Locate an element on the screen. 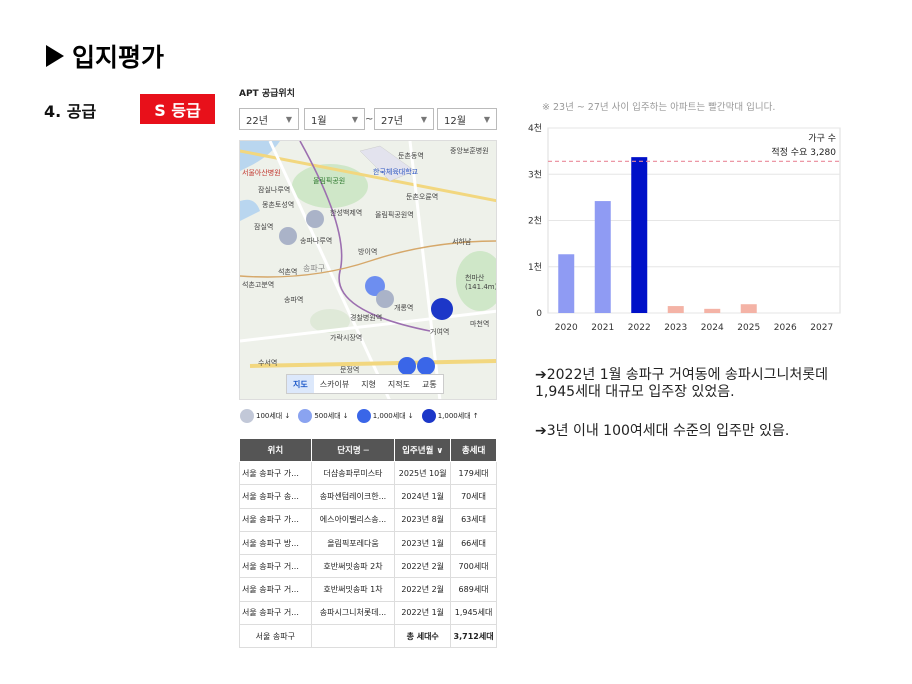 The height and width of the screenshot is (684, 912). chart-note: ※ 23년 ~ 27년 사이 입주하는 아파트는 빨간막대 입니다. is located at coordinates (659, 107).